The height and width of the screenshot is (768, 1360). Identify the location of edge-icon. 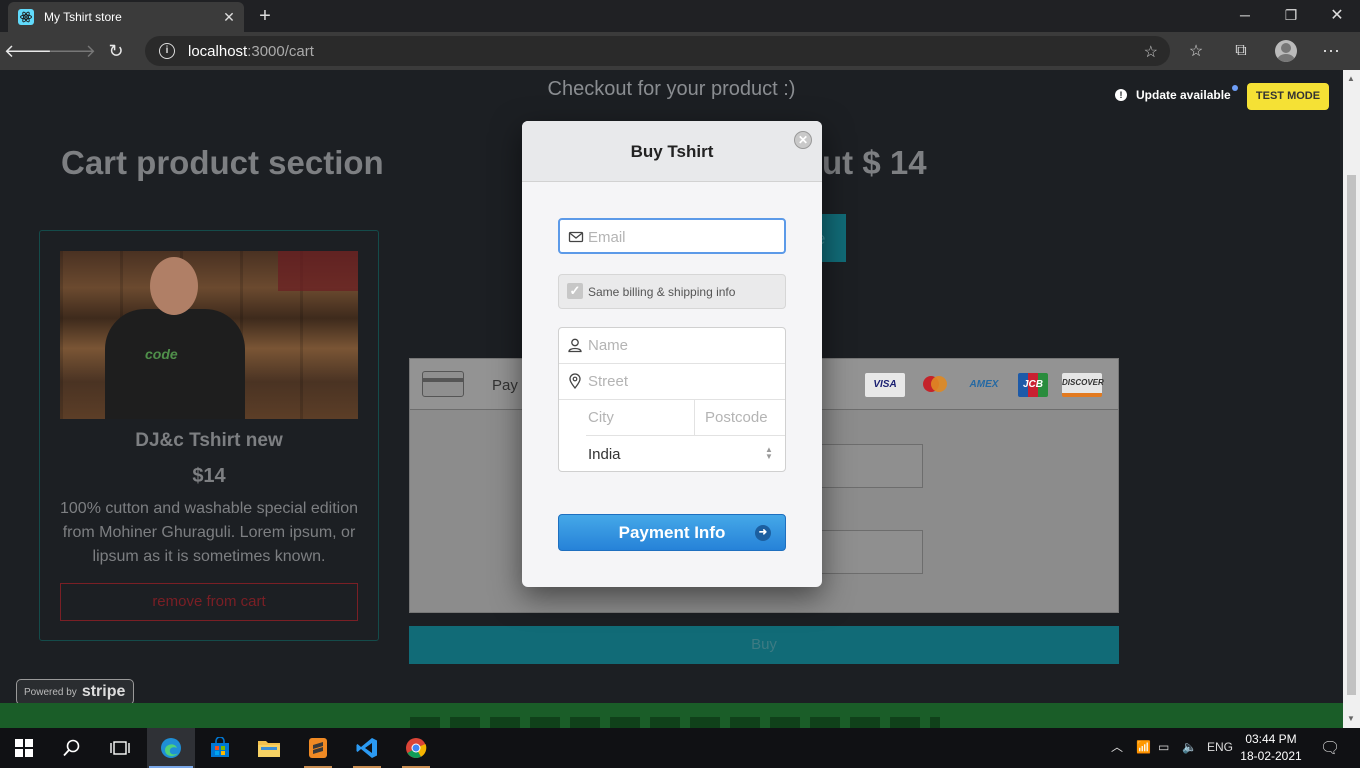
(171, 748).